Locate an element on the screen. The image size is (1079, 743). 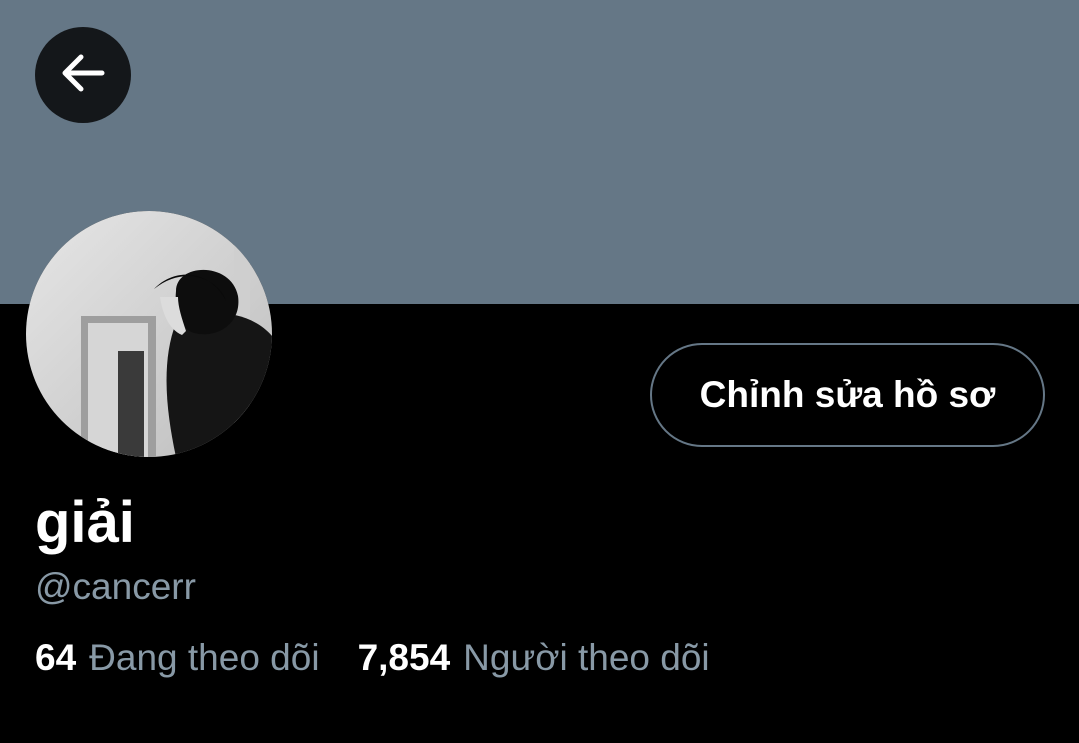
followers-label: Người theo dõi is located at coordinates (586, 657).